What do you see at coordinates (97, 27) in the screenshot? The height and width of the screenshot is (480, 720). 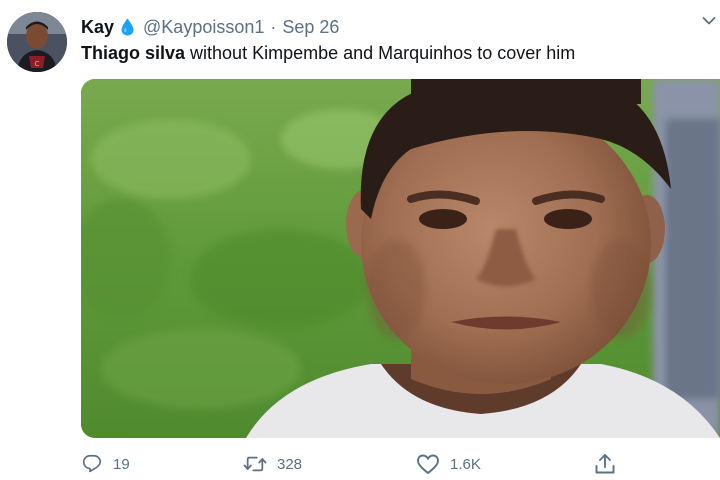 I see `author-name: Kay` at bounding box center [97, 27].